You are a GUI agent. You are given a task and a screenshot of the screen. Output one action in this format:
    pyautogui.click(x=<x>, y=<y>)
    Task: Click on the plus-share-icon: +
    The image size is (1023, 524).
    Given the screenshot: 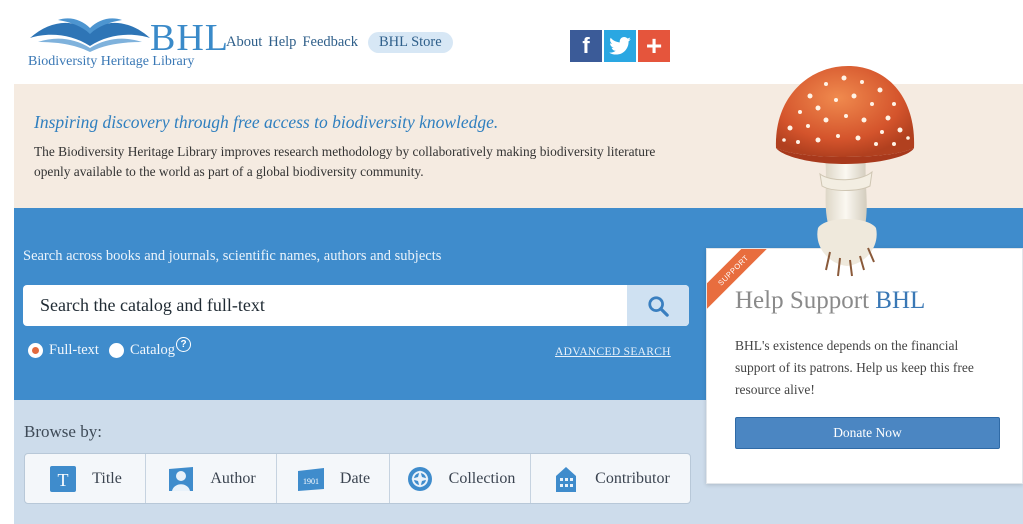 What is the action you would take?
    pyautogui.click(x=654, y=46)
    